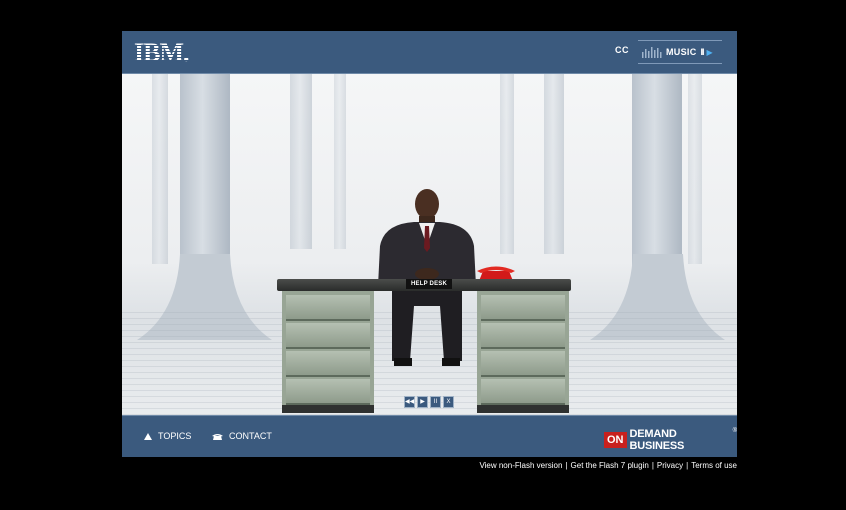  What do you see at coordinates (217, 436) in the screenshot?
I see `telephone-icon` at bounding box center [217, 436].